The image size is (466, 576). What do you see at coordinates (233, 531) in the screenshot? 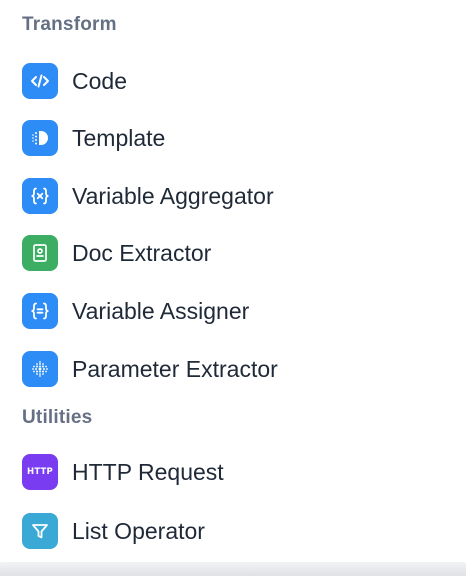
I see `node-item-list-operator: List Operator` at bounding box center [233, 531].